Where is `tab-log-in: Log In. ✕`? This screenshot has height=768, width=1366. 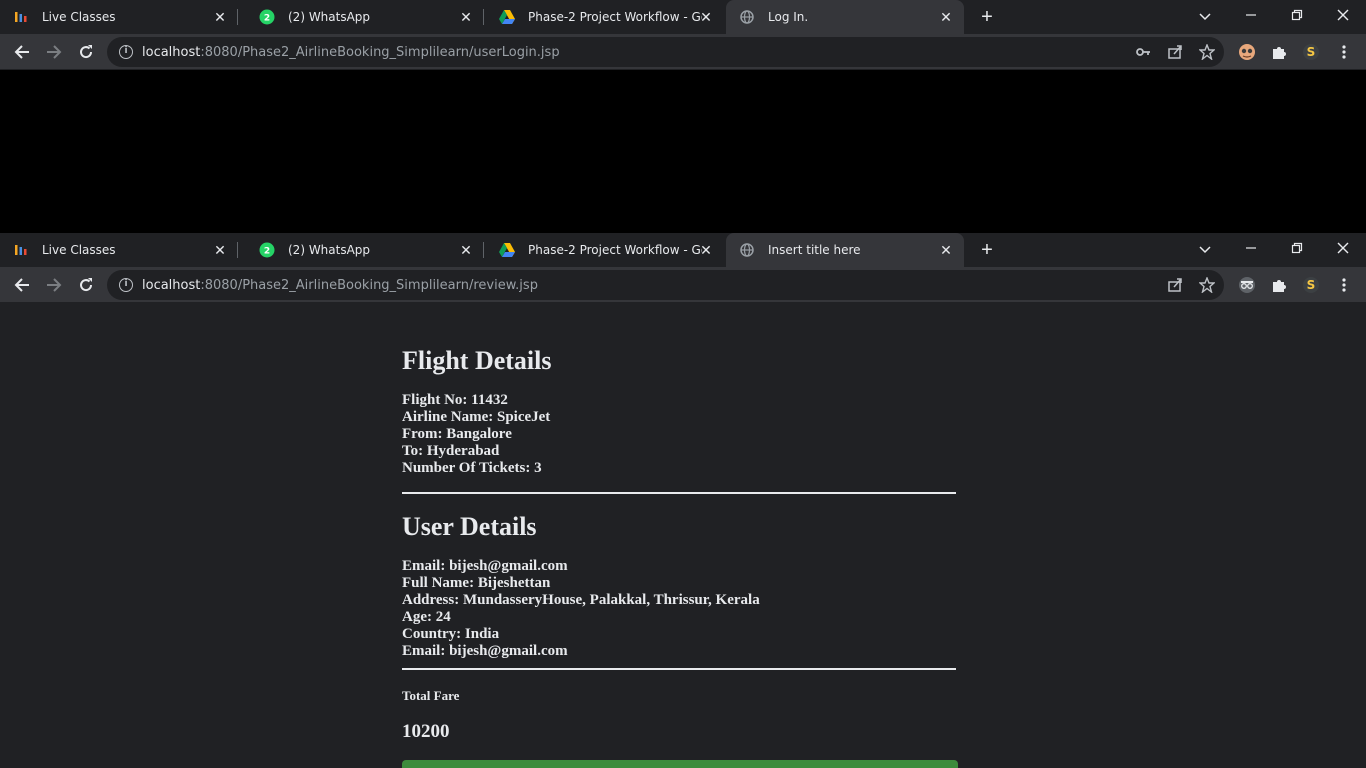
tab-log-in: Log In. ✕ is located at coordinates (845, 17).